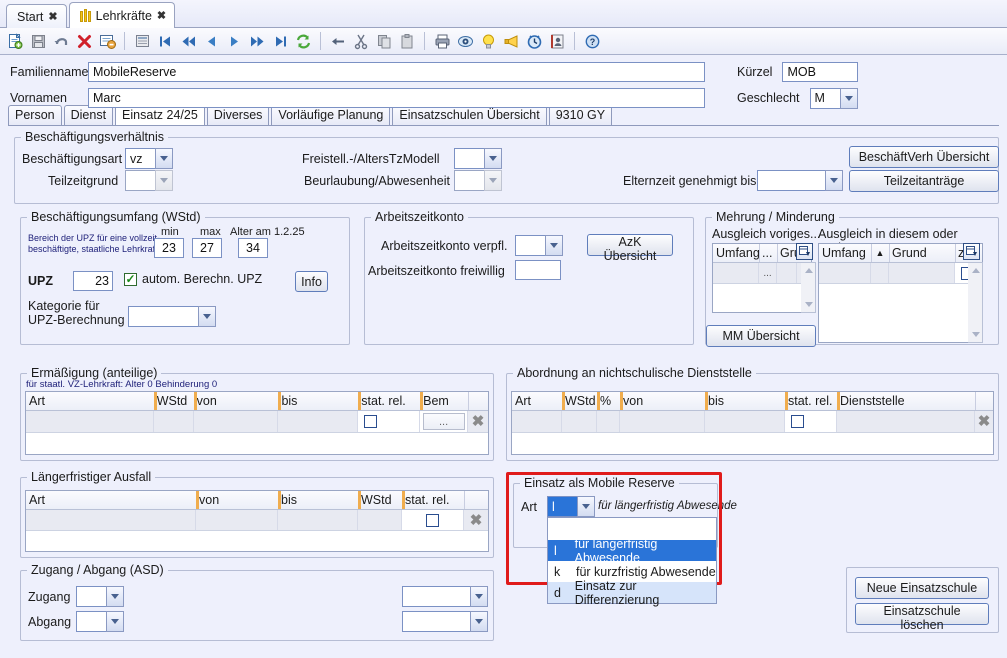  I want to click on table-row, so click(900, 273).